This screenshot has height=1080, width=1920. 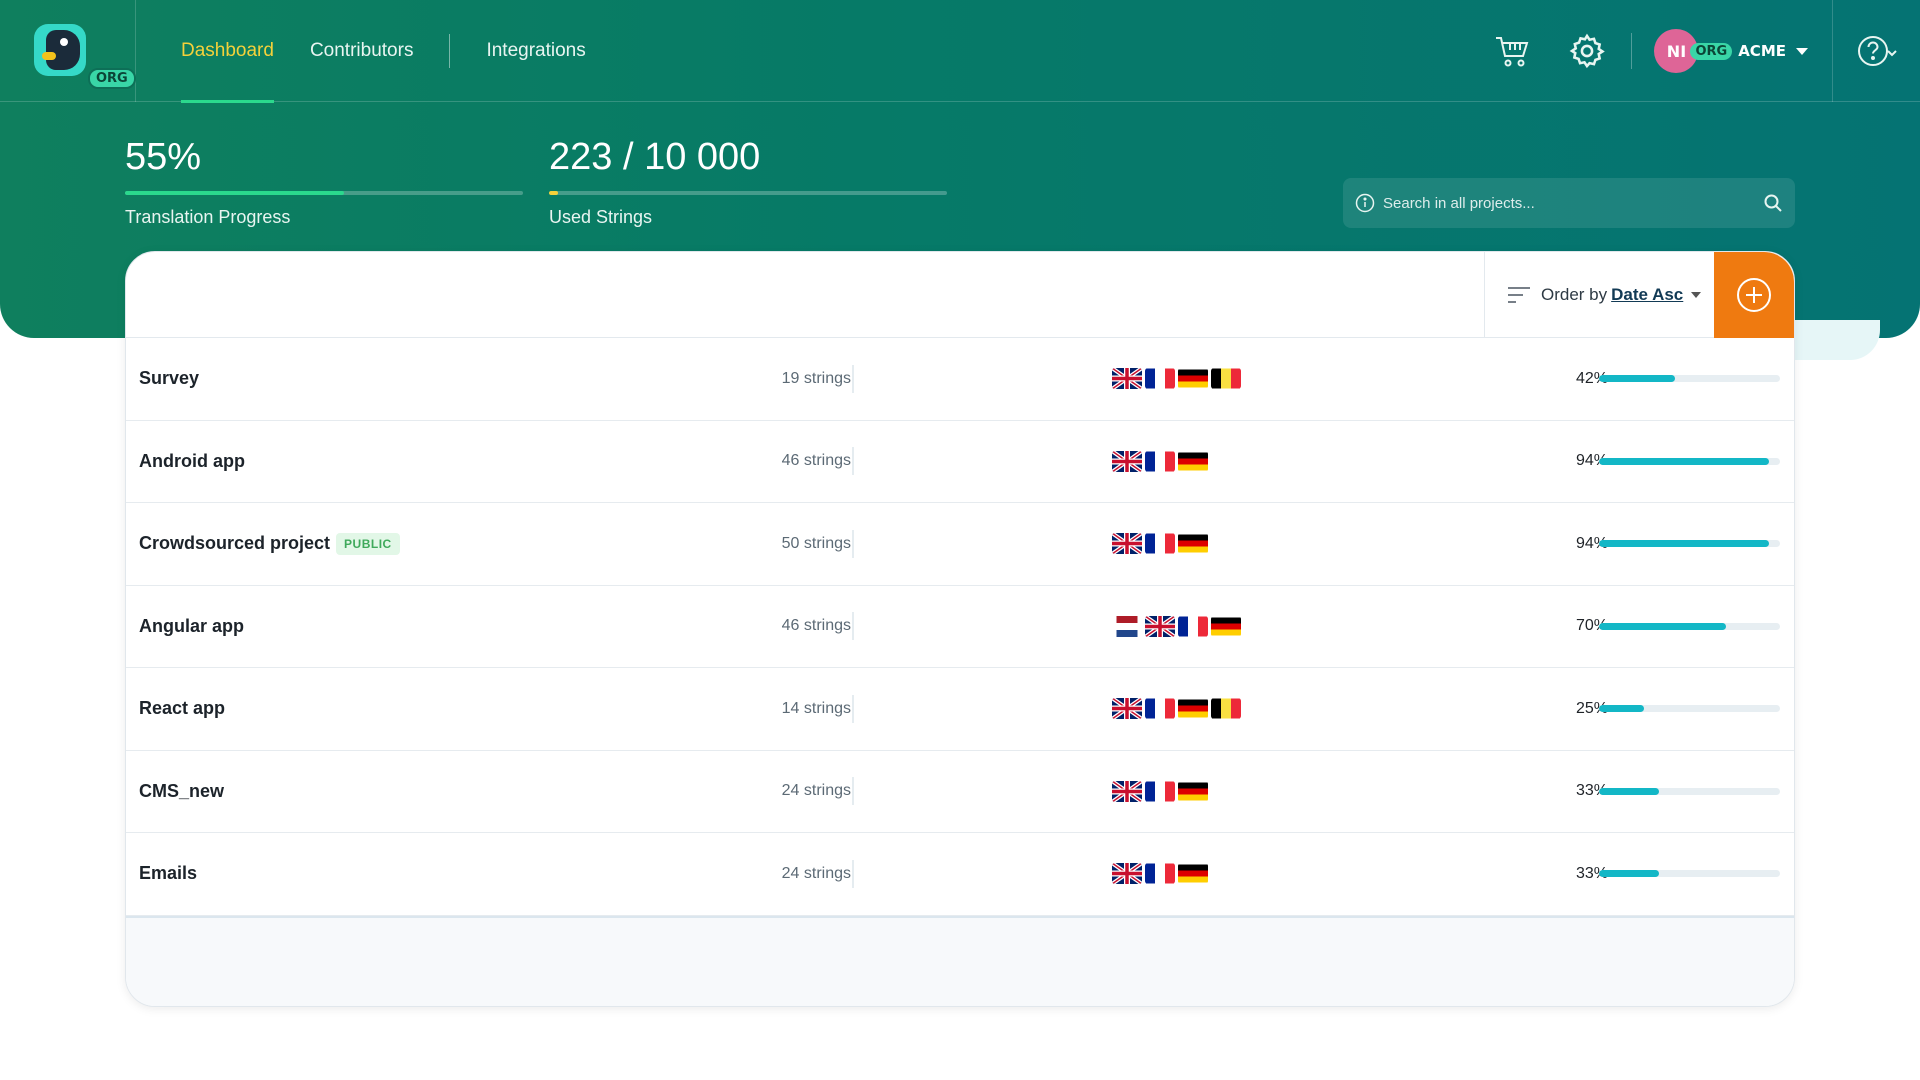 I want to click on project-row: Crowdsourced project PUBLIC 50 strings 94%, so click(x=960, y=544).